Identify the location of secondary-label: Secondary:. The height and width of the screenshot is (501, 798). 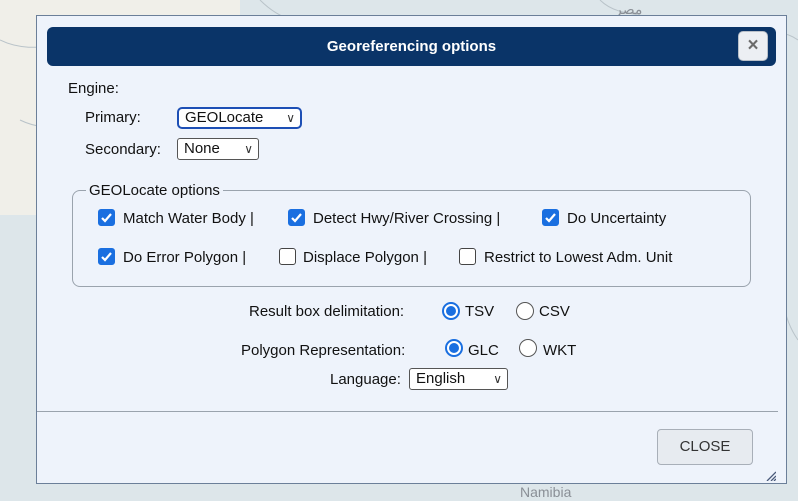
(123, 149).